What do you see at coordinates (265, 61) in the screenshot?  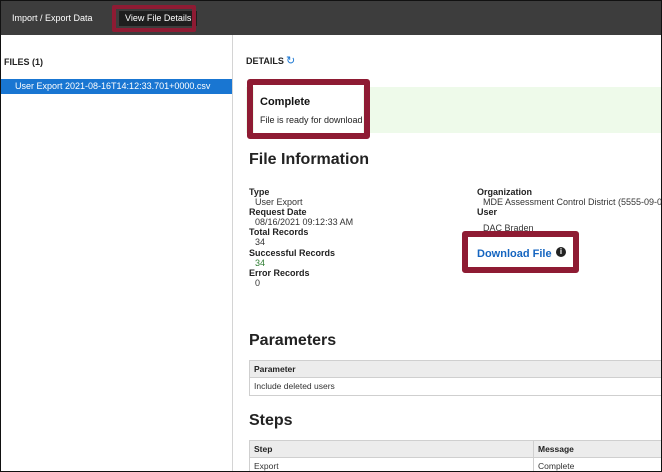 I see `details-heading: DETAILS` at bounding box center [265, 61].